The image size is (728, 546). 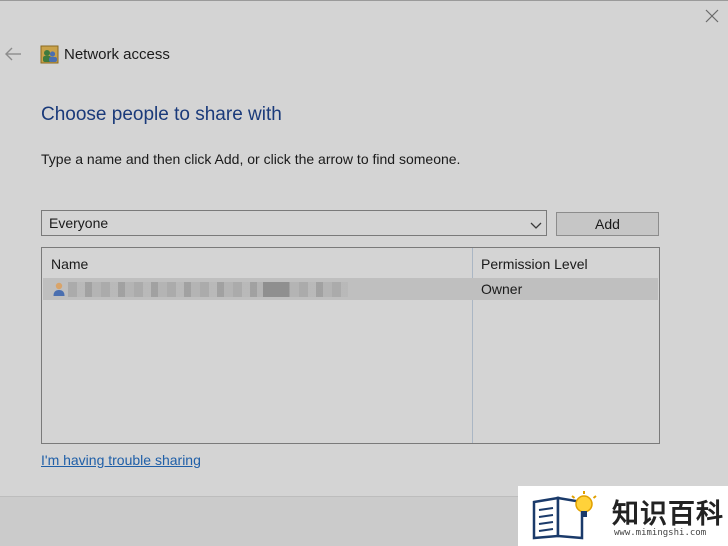 What do you see at coordinates (534, 264) in the screenshot?
I see `column-header-permission: Permission Level` at bounding box center [534, 264].